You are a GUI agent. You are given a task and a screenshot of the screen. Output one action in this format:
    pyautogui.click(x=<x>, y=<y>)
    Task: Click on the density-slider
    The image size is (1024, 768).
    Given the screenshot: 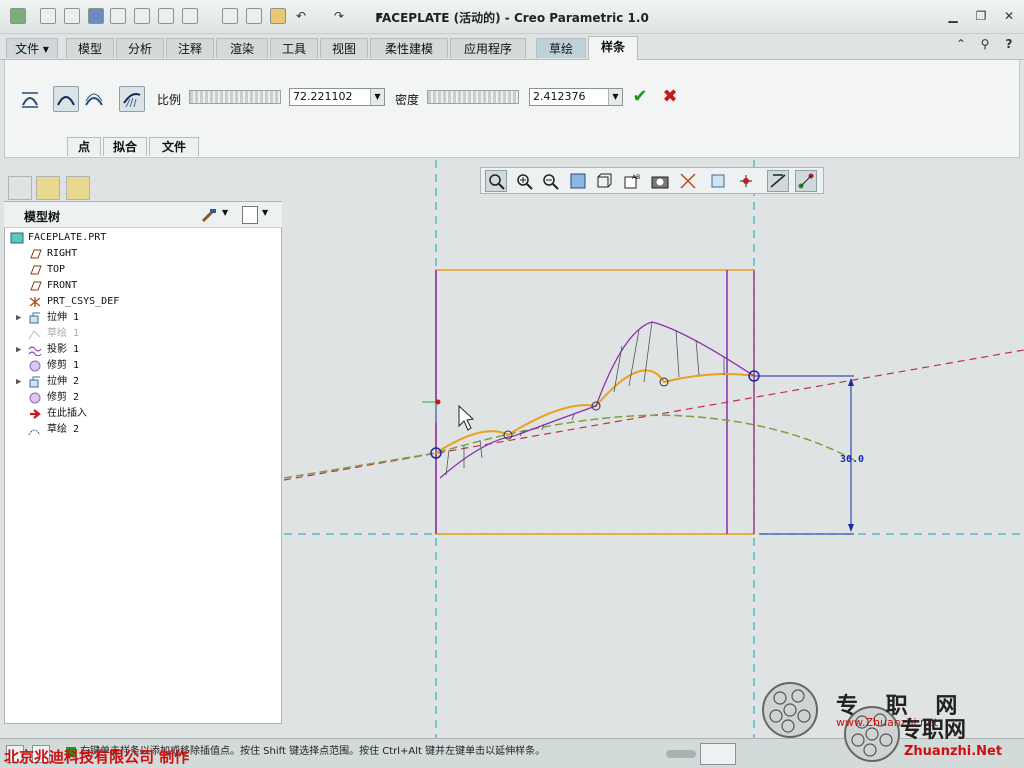 What is the action you would take?
    pyautogui.click(x=473, y=97)
    